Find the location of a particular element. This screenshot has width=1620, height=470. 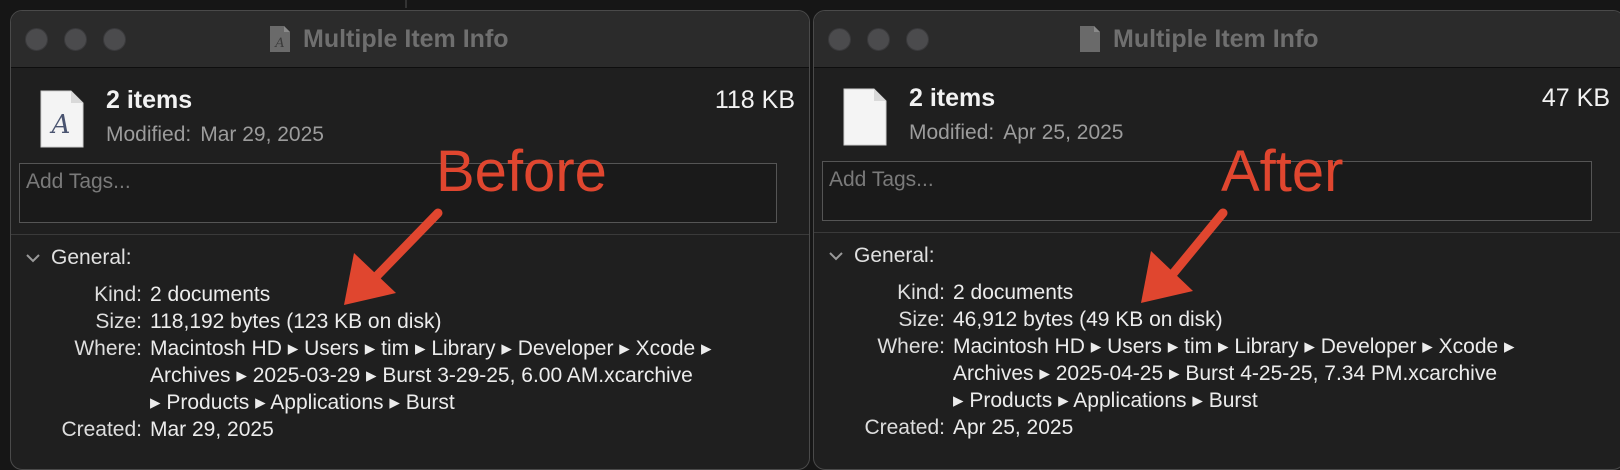

summary-header: 2 items Modified: Apr 25, 2025 47 KB is located at coordinates (1217, 116).